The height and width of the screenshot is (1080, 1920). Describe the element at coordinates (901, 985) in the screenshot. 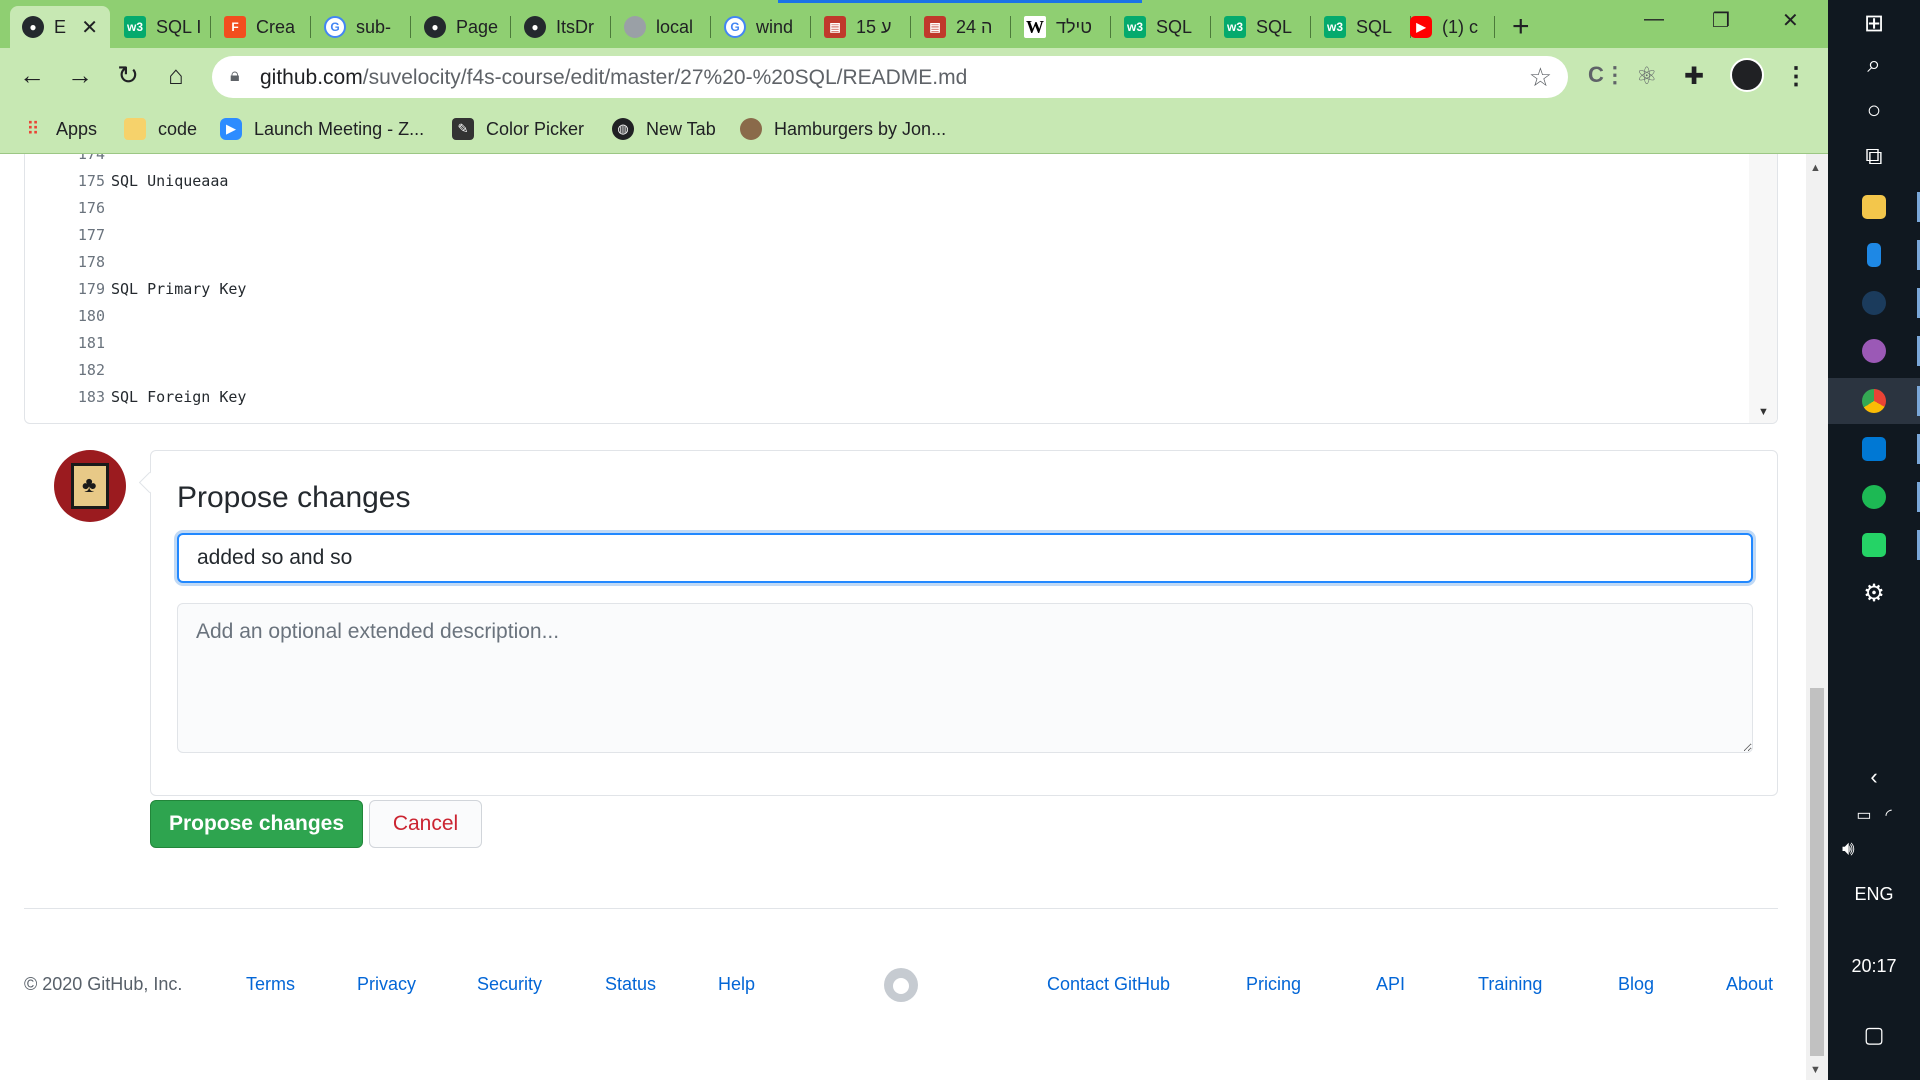

I see `github-logo-icon` at that location.